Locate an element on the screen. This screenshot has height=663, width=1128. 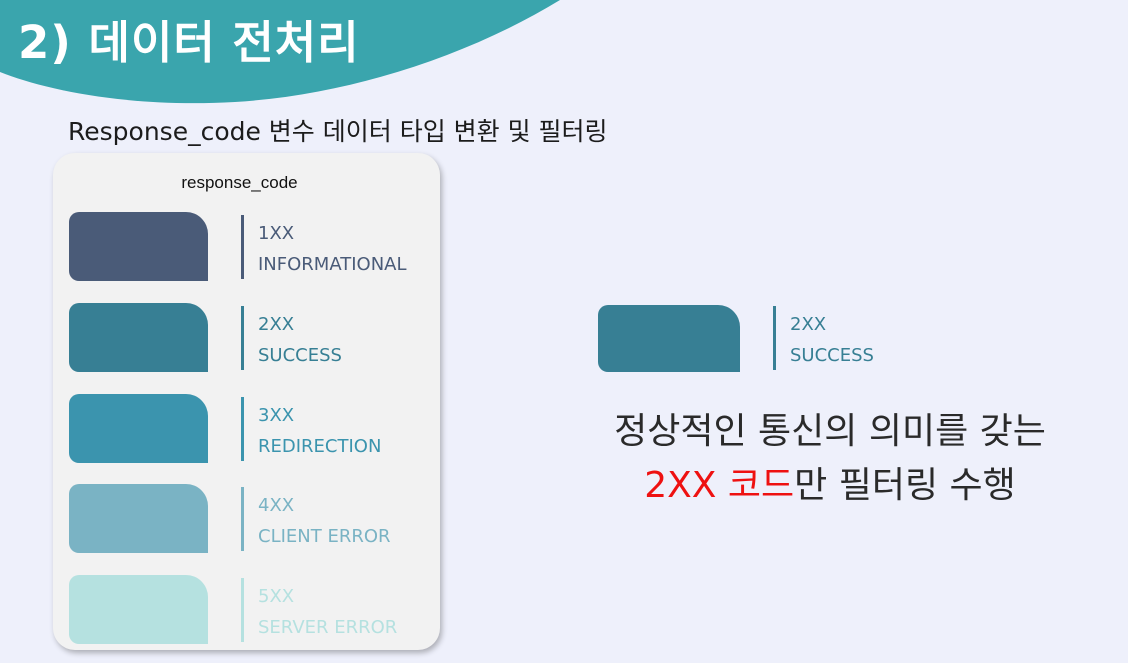
section-subtitle: Response_code 변수 데이터 타입 변환 및 필터링 is located at coordinates (338, 131).